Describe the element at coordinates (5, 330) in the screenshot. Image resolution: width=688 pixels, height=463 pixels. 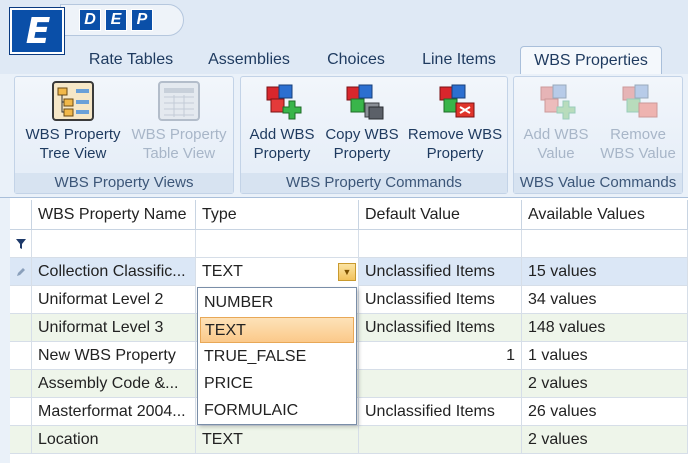
I see `left-gutter` at that location.